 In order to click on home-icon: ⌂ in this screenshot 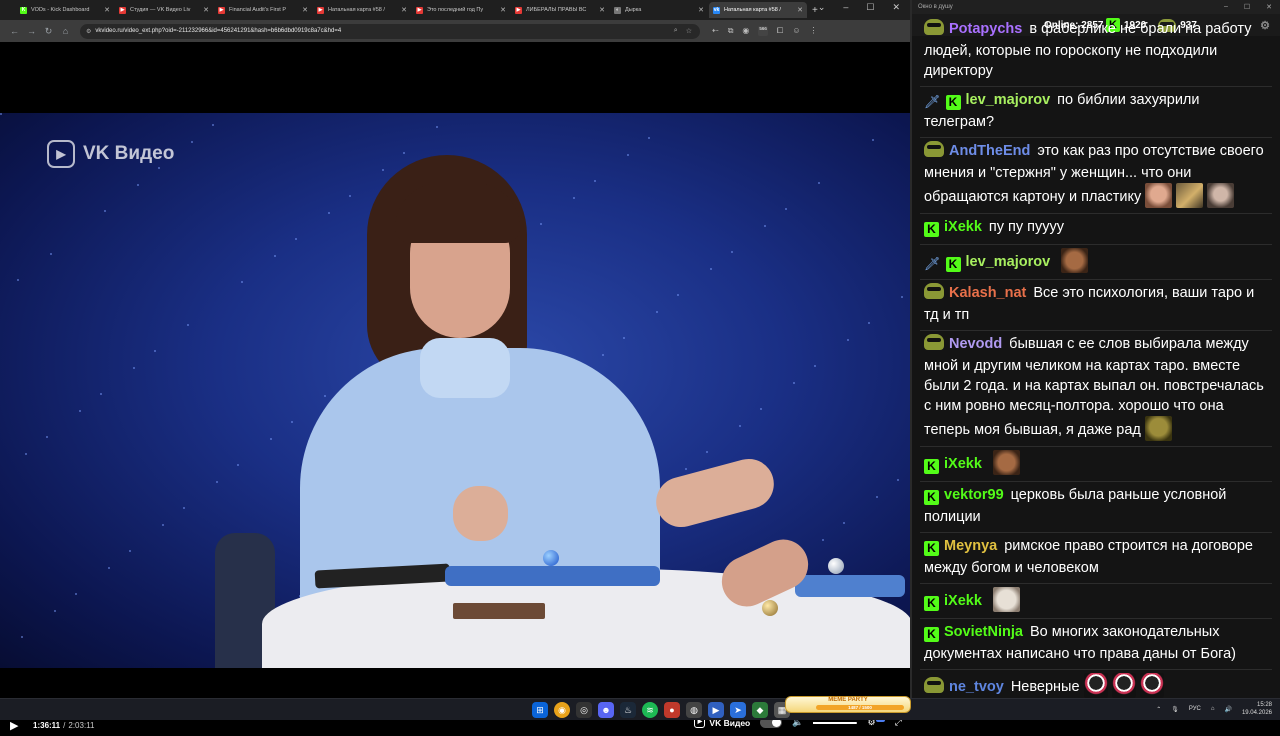, I will do `click(65, 31)`.